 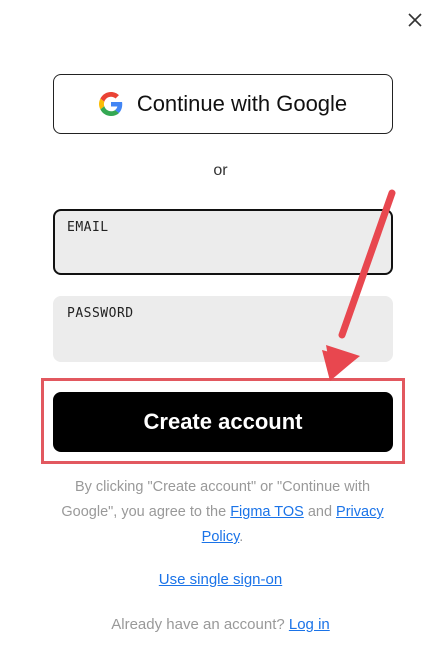 I want to click on legal-text-part3: ., so click(x=241, y=537).